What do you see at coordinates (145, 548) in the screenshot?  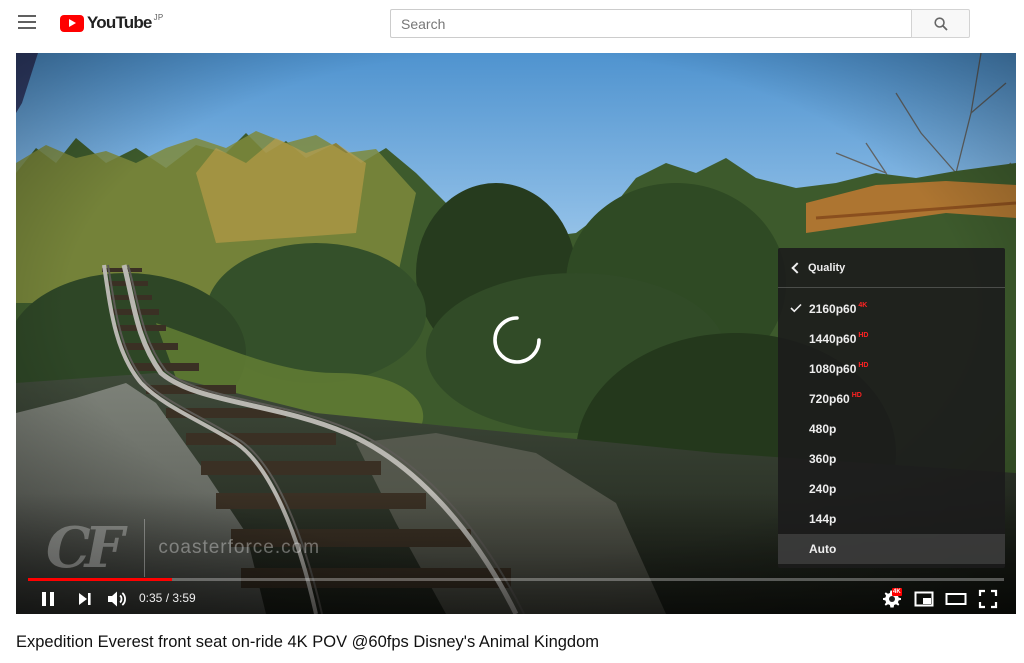 I see `watermark-divider` at bounding box center [145, 548].